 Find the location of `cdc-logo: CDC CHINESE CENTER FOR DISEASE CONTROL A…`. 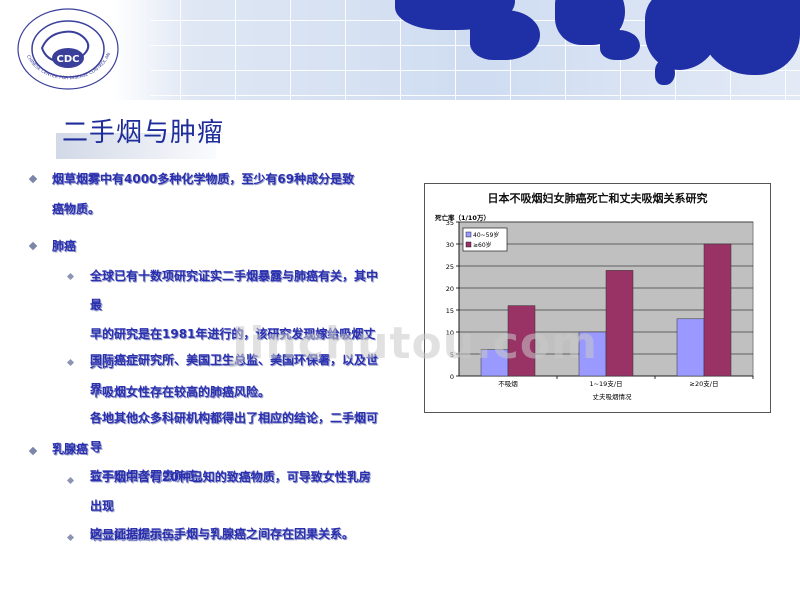

cdc-logo: CDC CHINESE CENTER FOR DISEASE CONTROL A… is located at coordinates (65, 48).